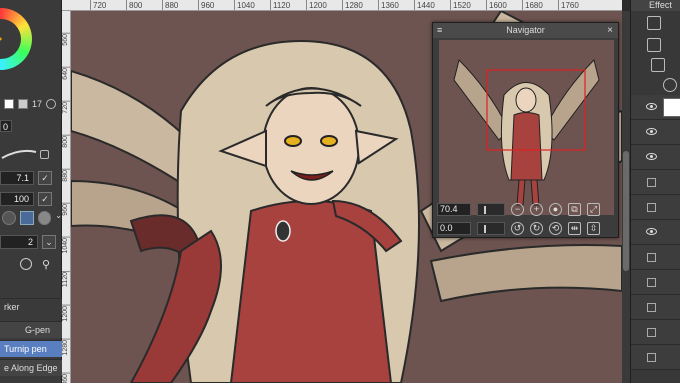 The height and width of the screenshot is (383, 680). Describe the element at coordinates (26, 218) in the screenshot. I see `tip-selected-icon` at that location.